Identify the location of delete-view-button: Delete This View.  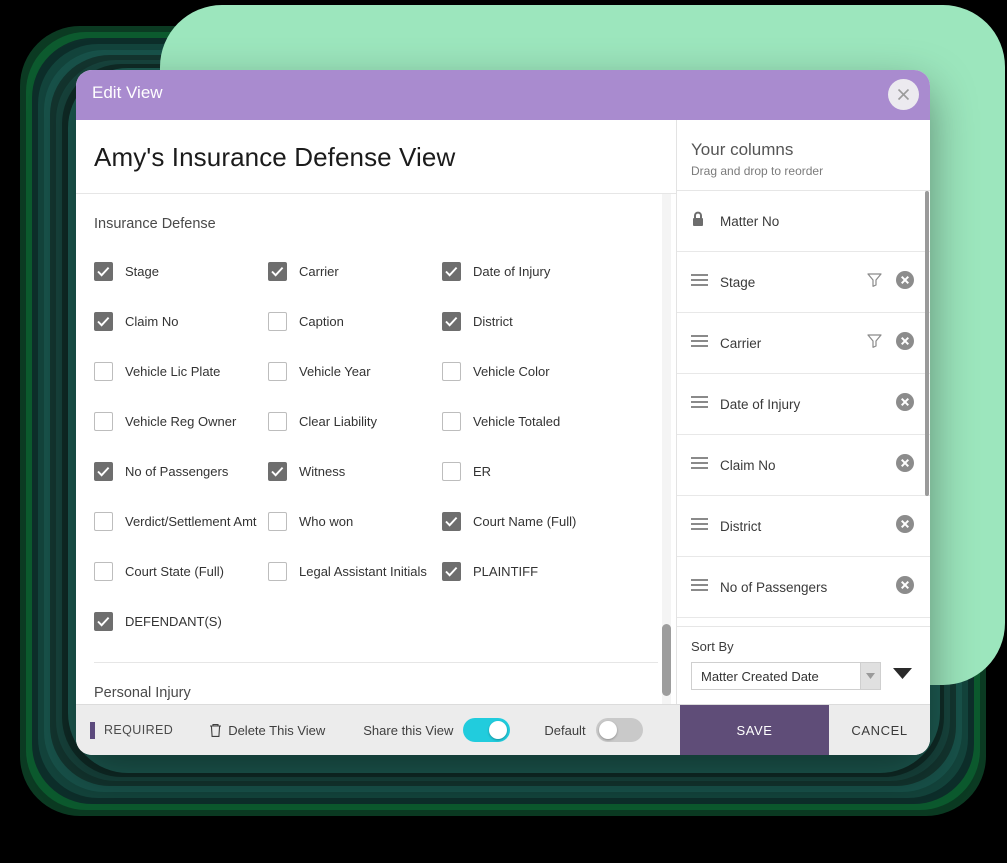
(267, 730).